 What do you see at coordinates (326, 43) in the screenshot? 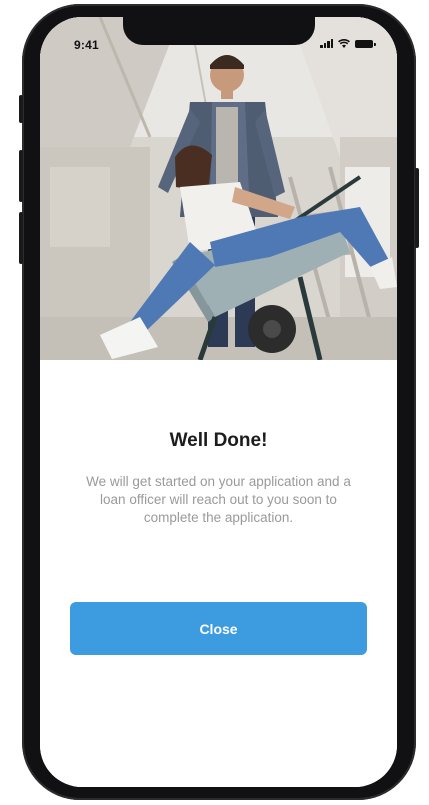
I see `cellular-signal-icon` at bounding box center [326, 43].